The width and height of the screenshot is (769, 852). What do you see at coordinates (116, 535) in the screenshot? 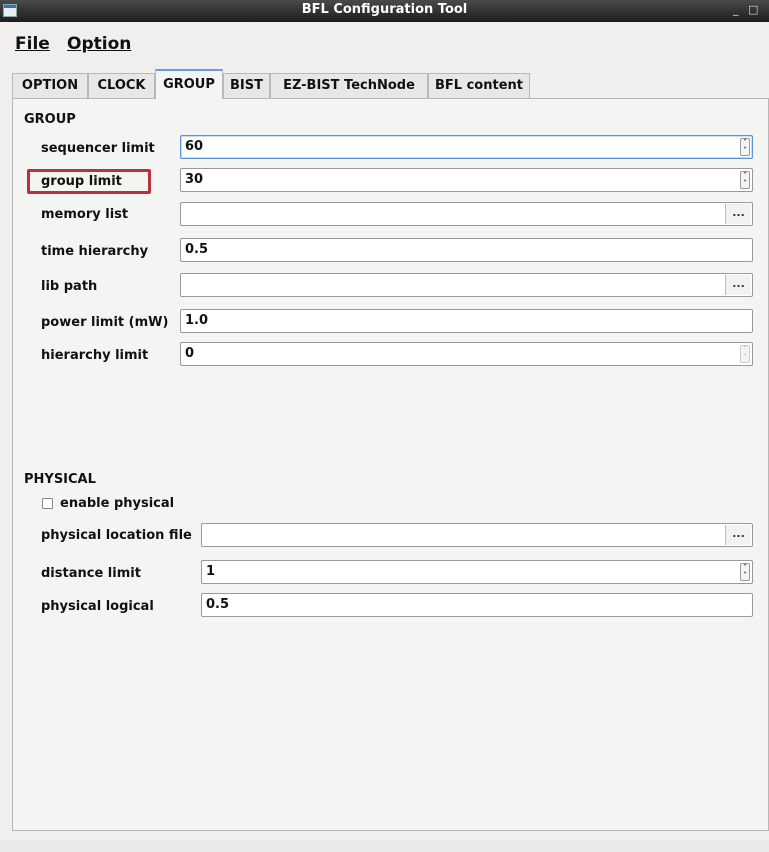
I see `physical-location-file-label: physical location file` at bounding box center [116, 535].